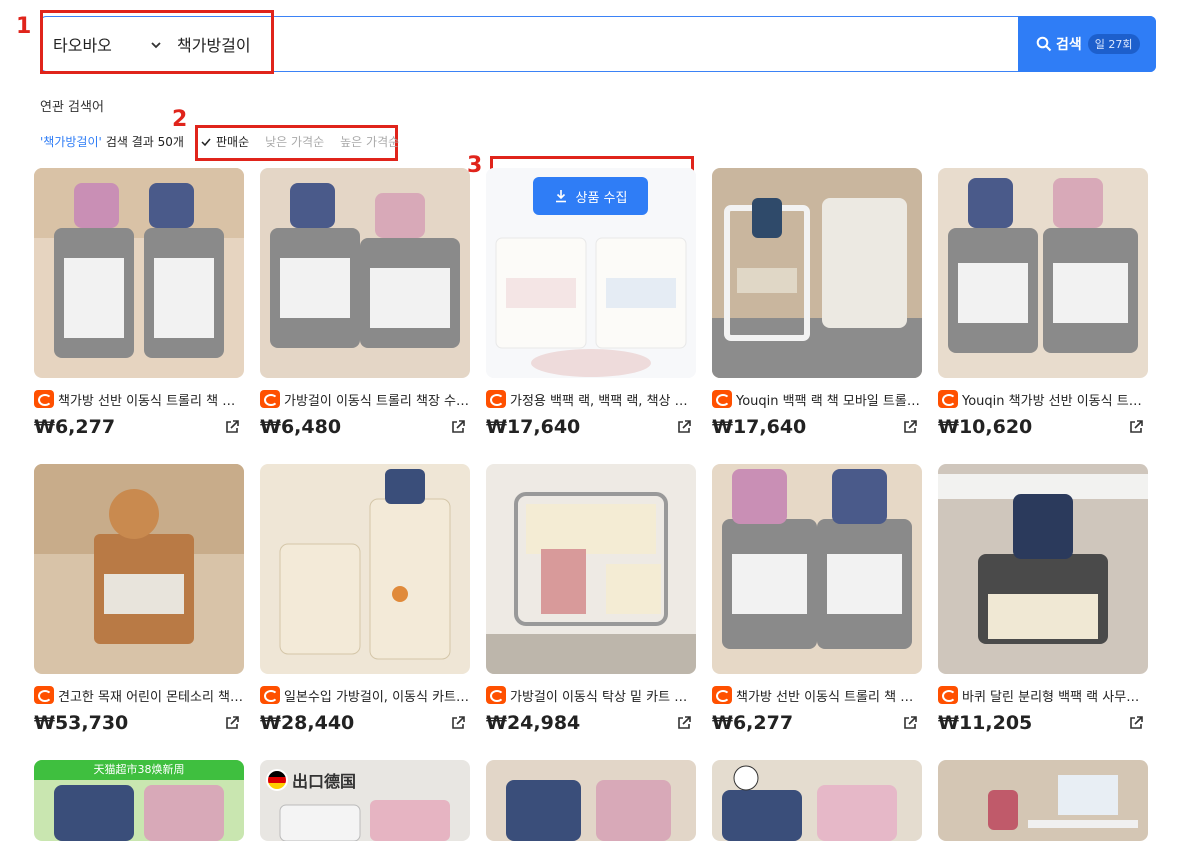 This screenshot has height=841, width=1185. I want to click on download-icon, so click(560, 196).